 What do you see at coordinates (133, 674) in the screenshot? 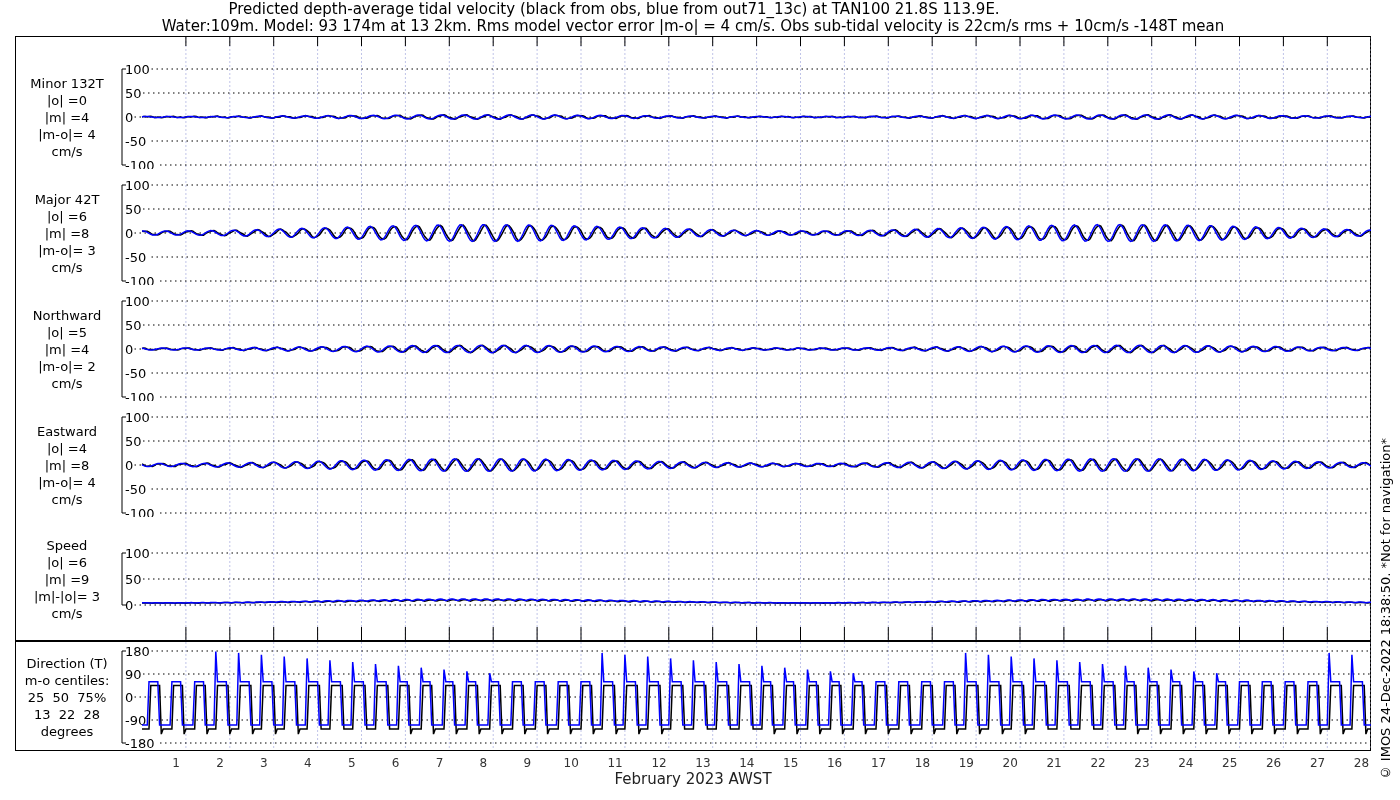
I see `axis-tick-label: 90` at bounding box center [133, 674].